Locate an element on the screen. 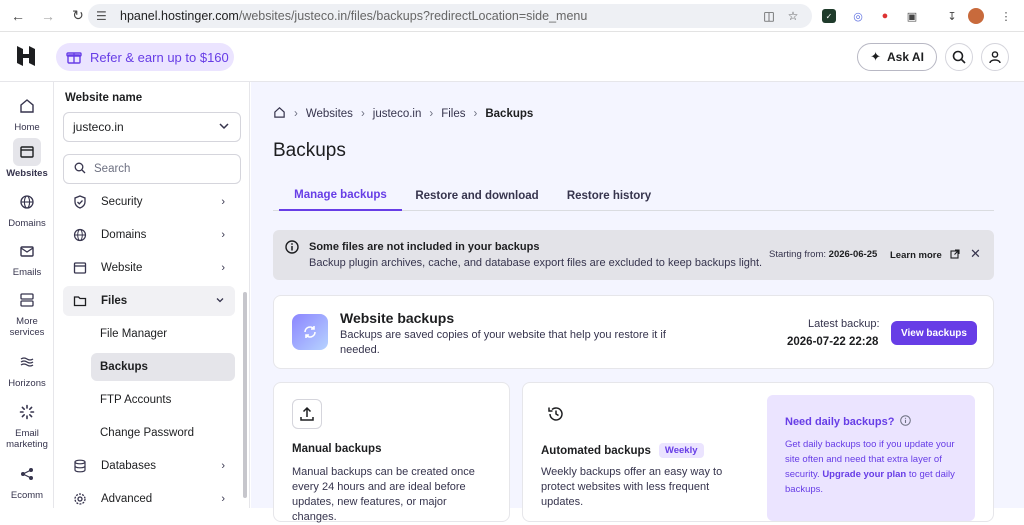  tab-restore-history: Restore history is located at coordinates (609, 195).